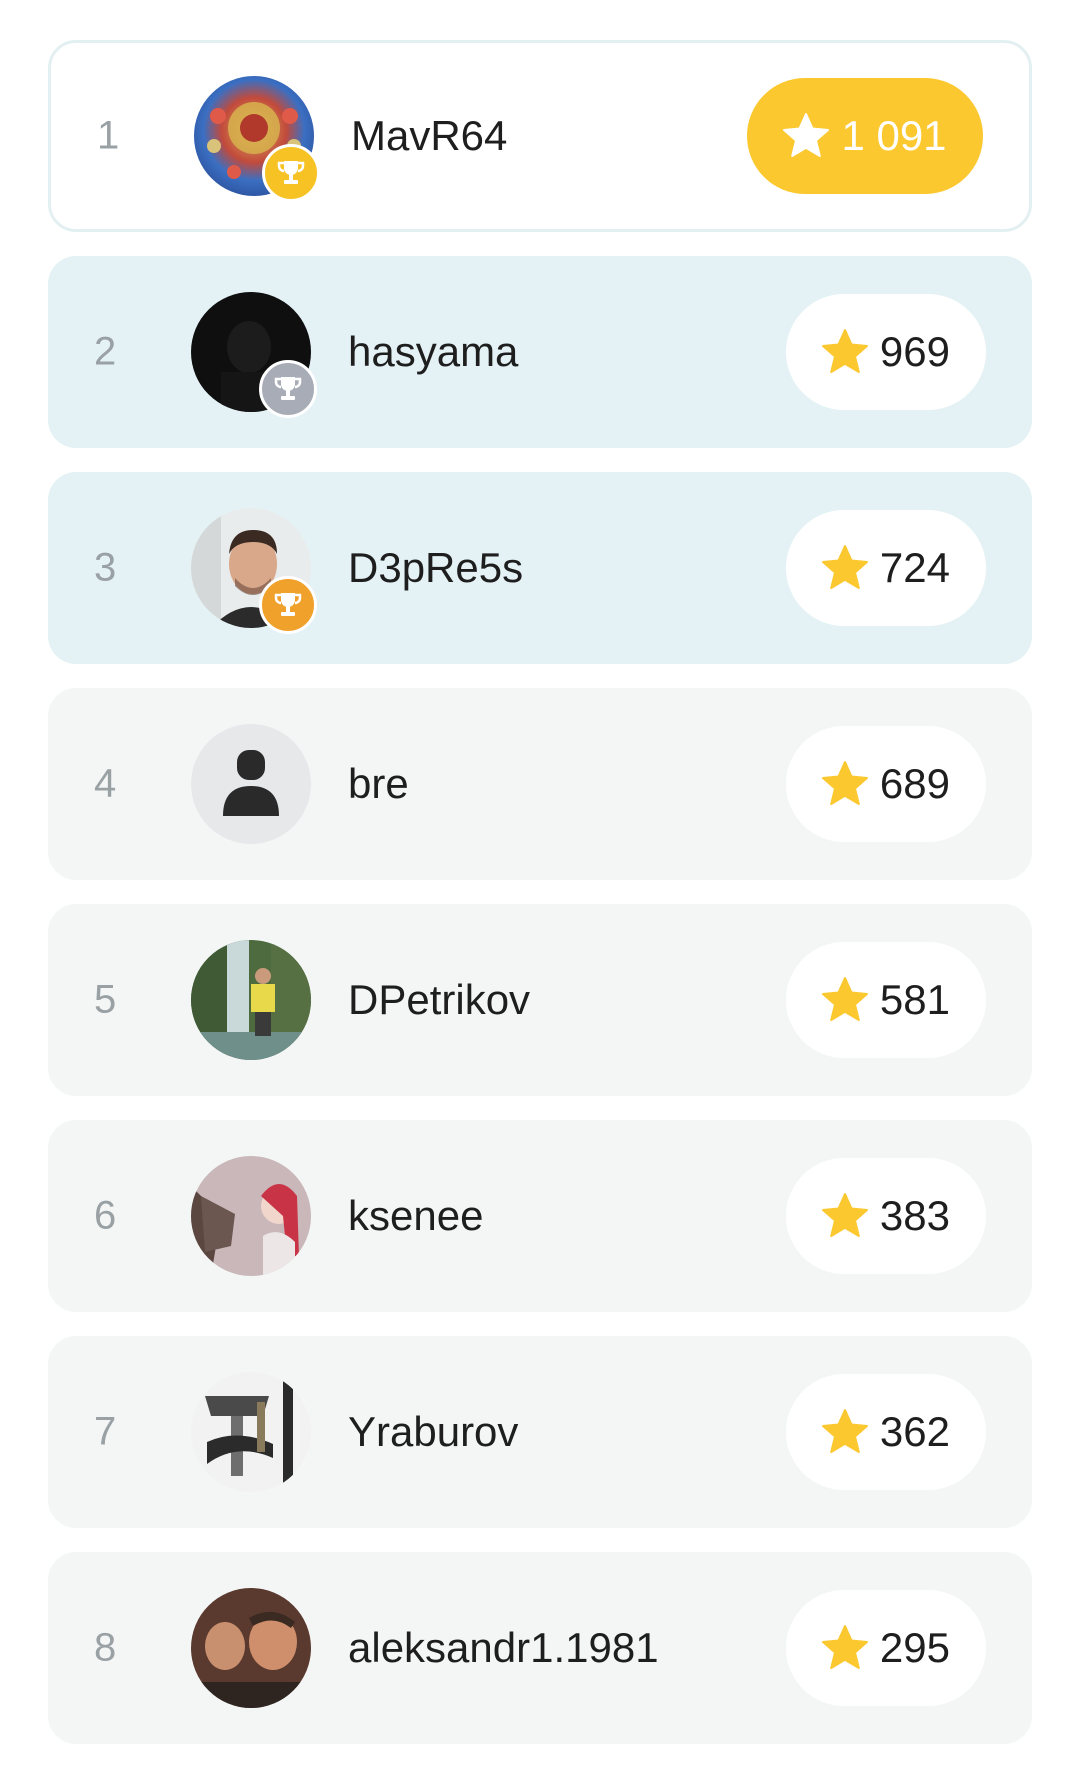 This screenshot has height=1768, width=1080. What do you see at coordinates (439, 1000) in the screenshot?
I see `username: DPetrikov` at bounding box center [439, 1000].